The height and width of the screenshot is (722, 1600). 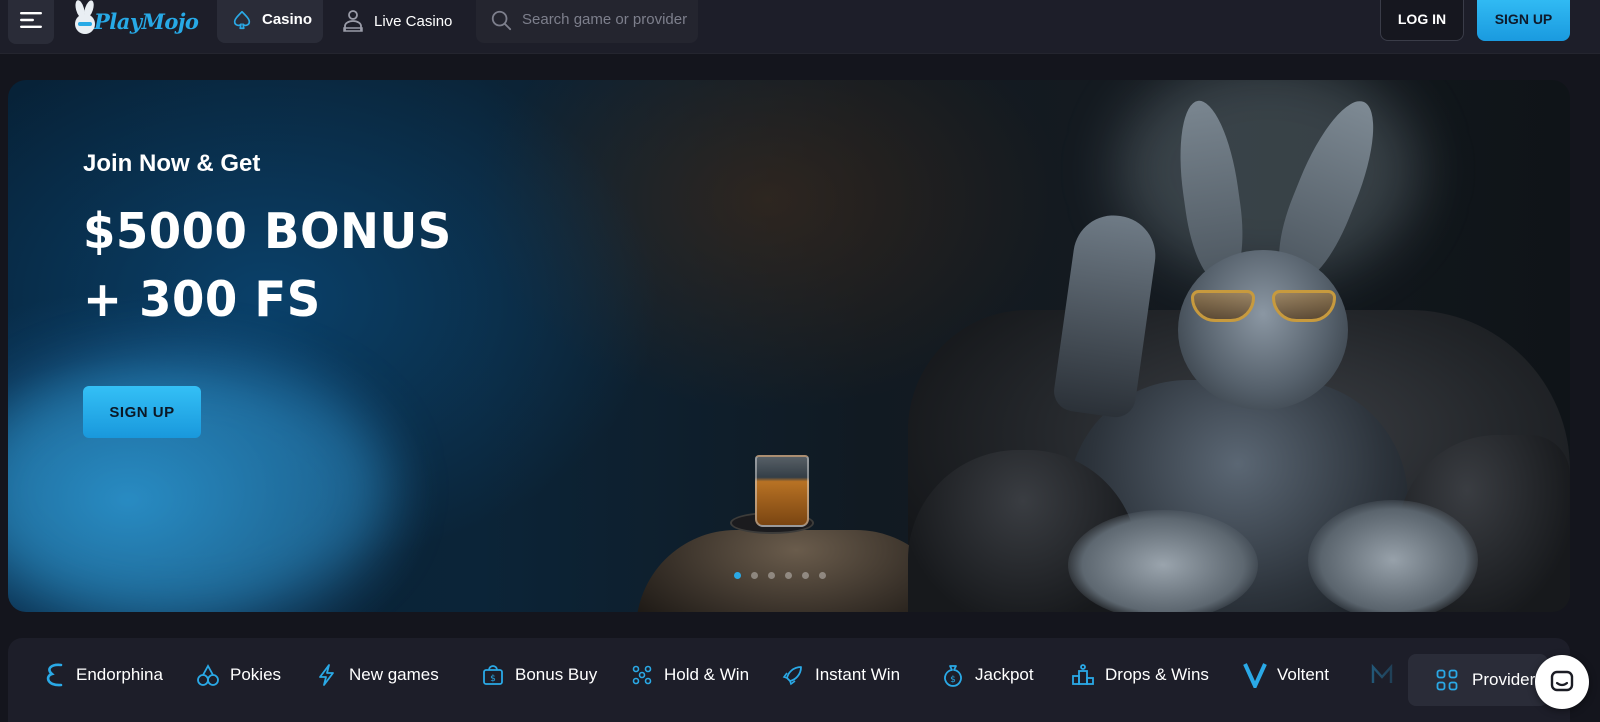 What do you see at coordinates (146, 21) in the screenshot?
I see `logo-text: PlayMojo` at bounding box center [146, 21].